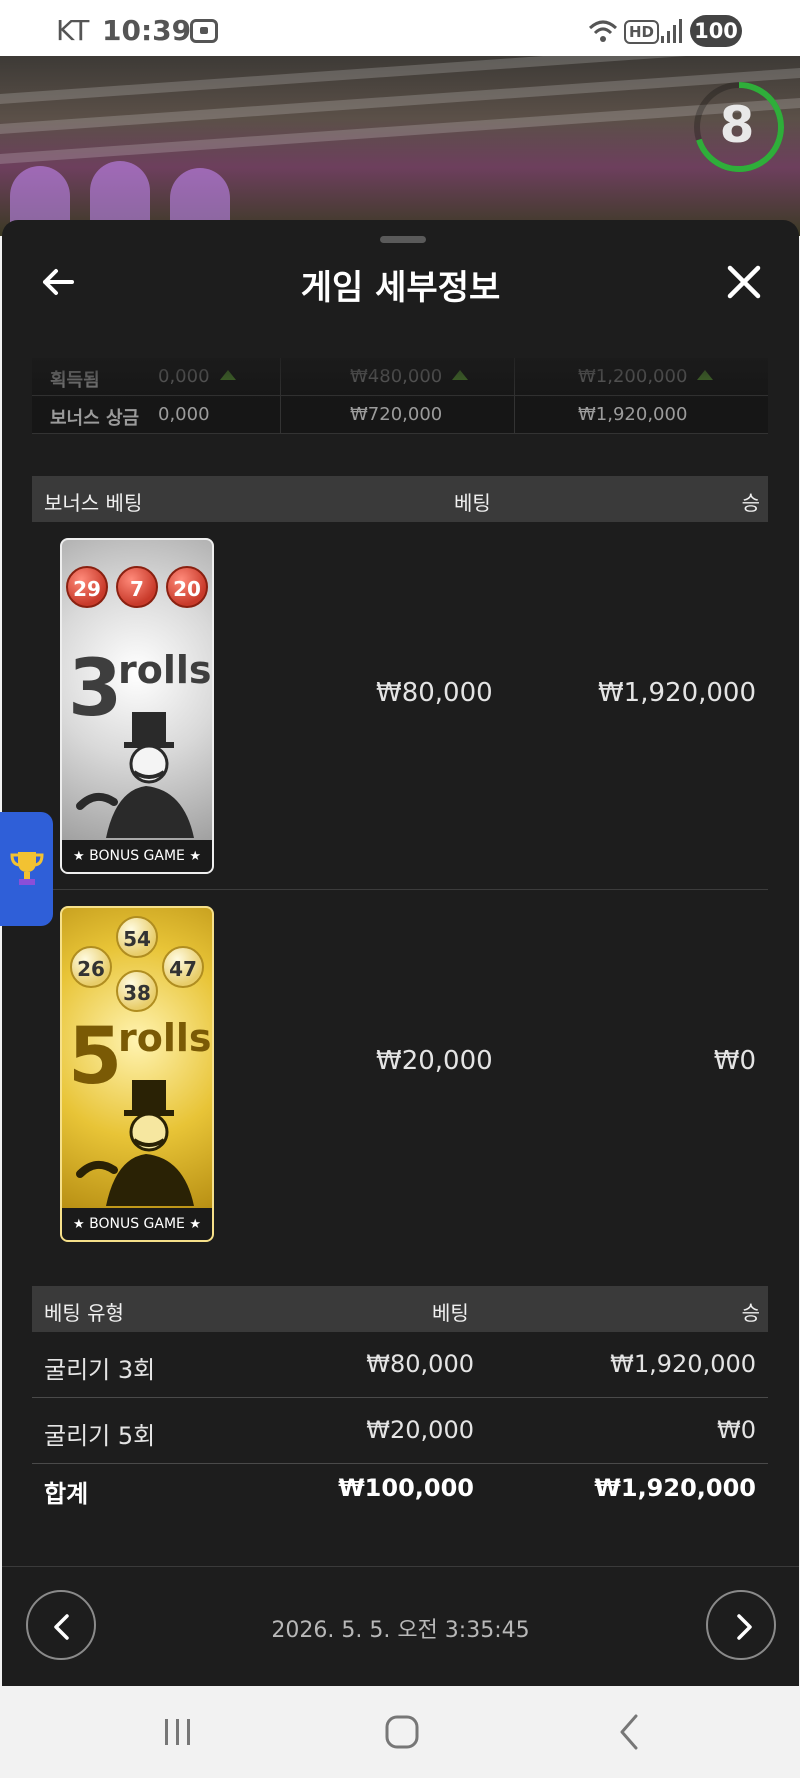  Describe the element at coordinates (147, 30) in the screenshot. I see `clock: 10:39` at that location.